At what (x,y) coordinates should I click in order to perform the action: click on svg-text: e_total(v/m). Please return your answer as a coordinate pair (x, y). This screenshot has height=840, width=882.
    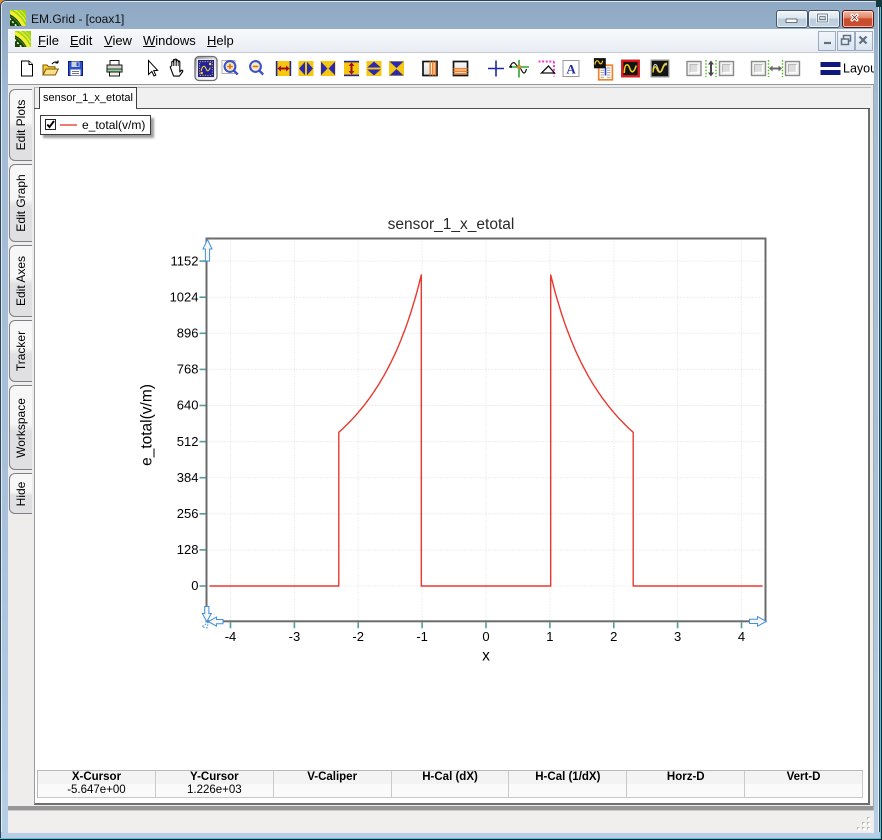
    Looking at the image, I should click on (147, 425).